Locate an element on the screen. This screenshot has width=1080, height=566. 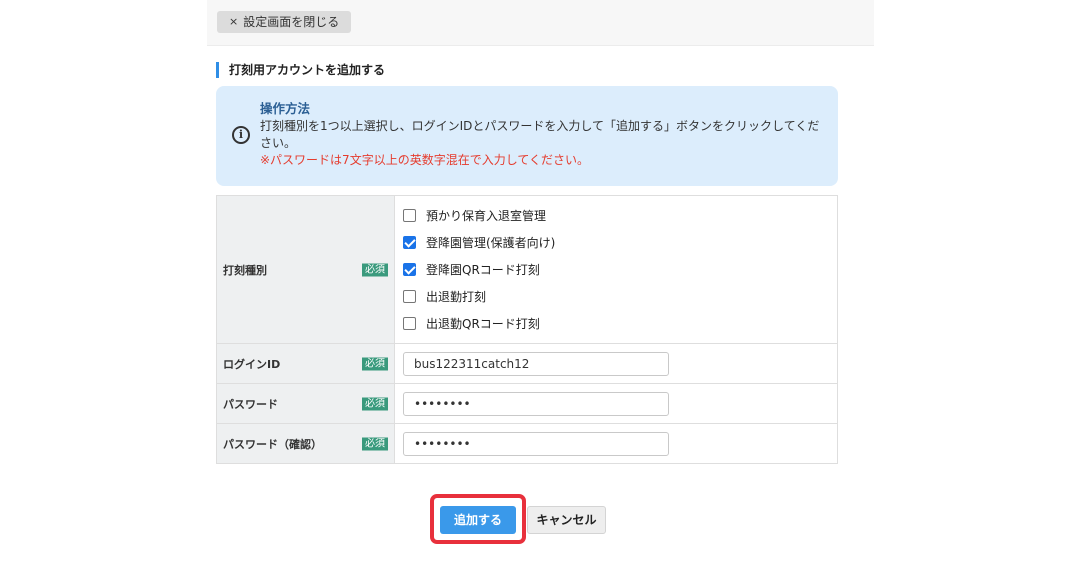
password-confirm-input-cell: •••••••• is located at coordinates (616, 443).